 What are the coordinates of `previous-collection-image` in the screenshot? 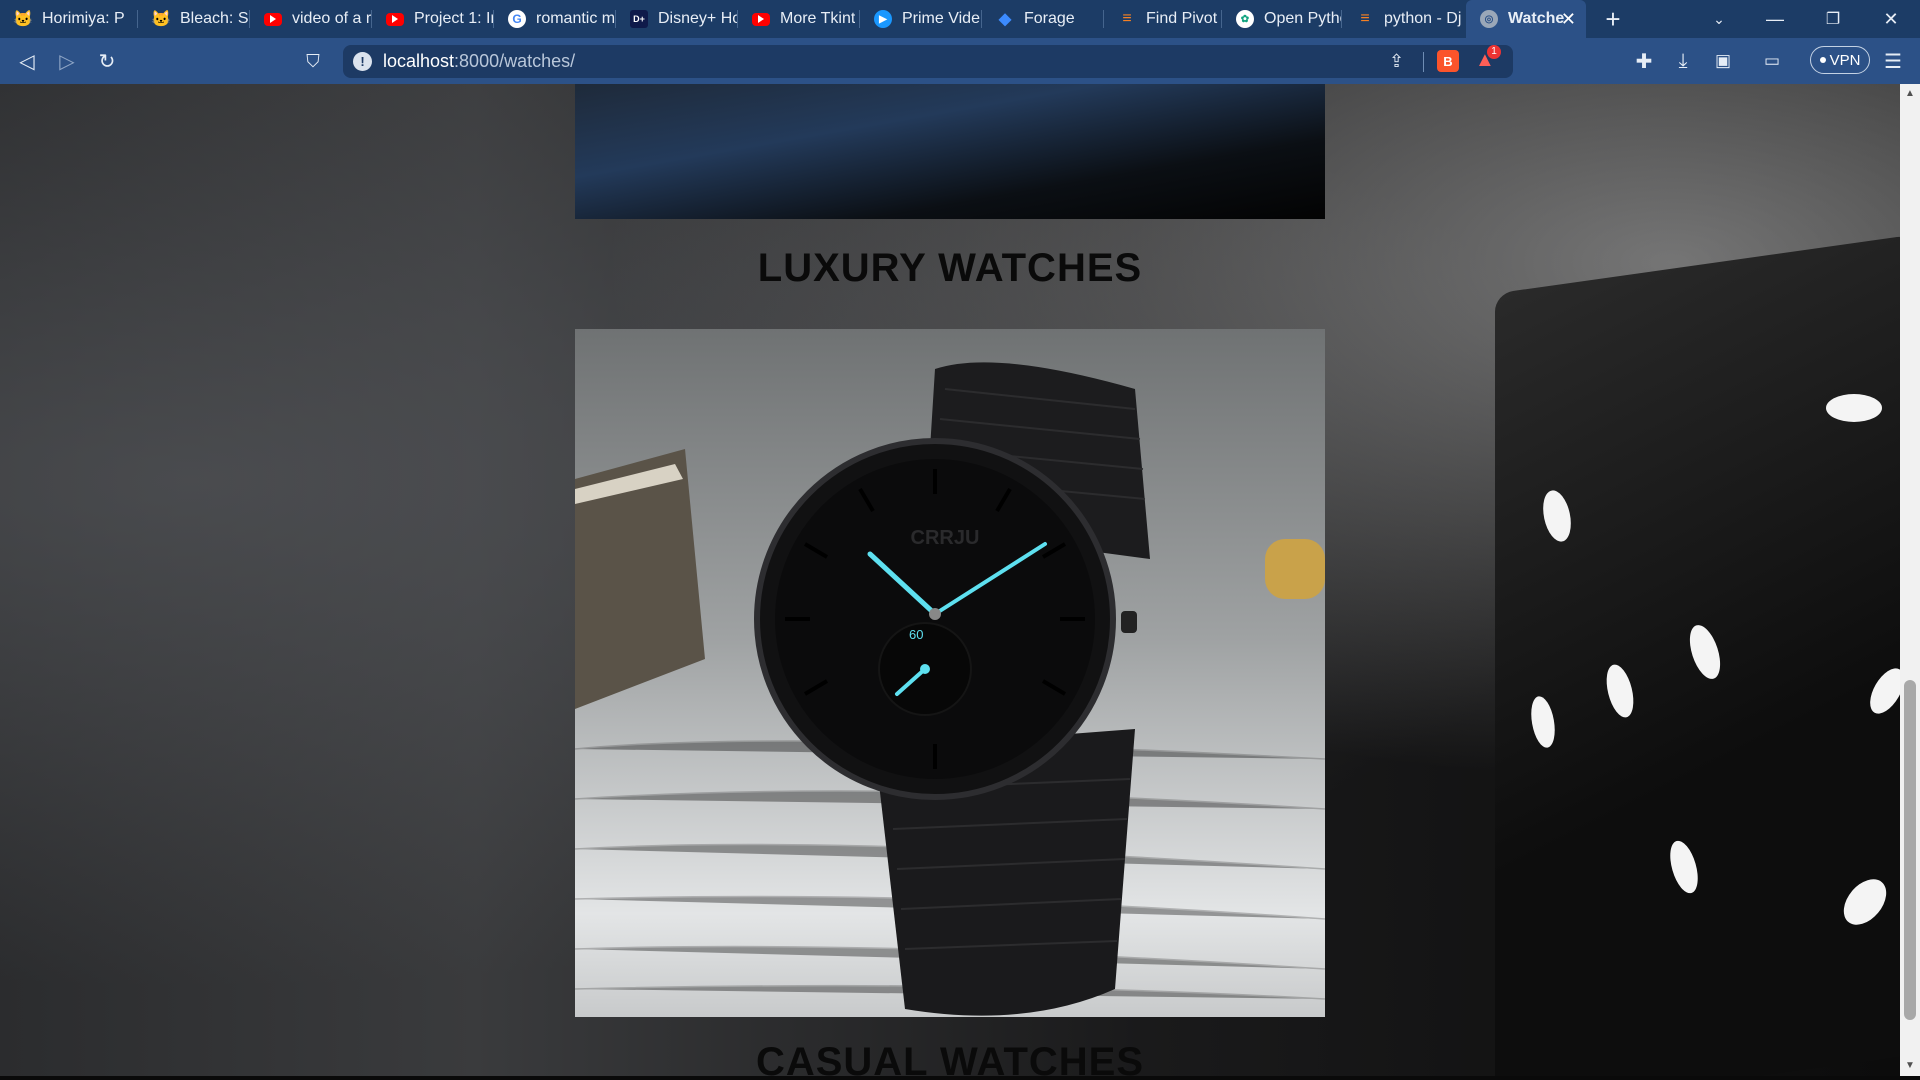 It's located at (950, 151).